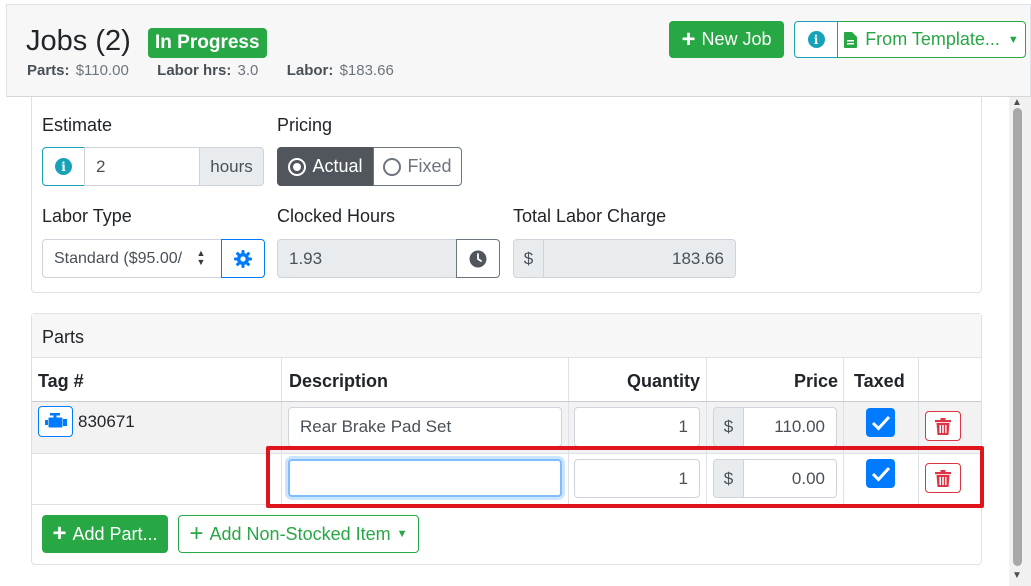 The image size is (1031, 586). Describe the element at coordinates (305, 125) in the screenshot. I see `pricing-label: Pricing` at that location.